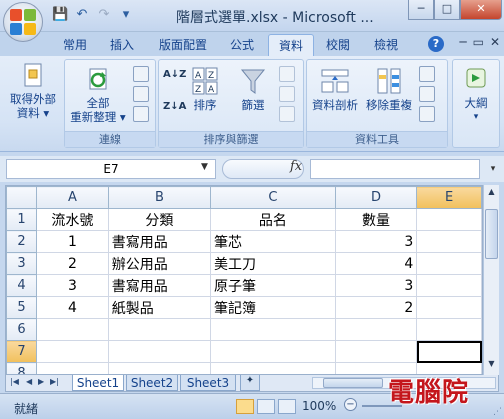  What do you see at coordinates (21, 329) in the screenshot?
I see `row-header: 6` at bounding box center [21, 329].